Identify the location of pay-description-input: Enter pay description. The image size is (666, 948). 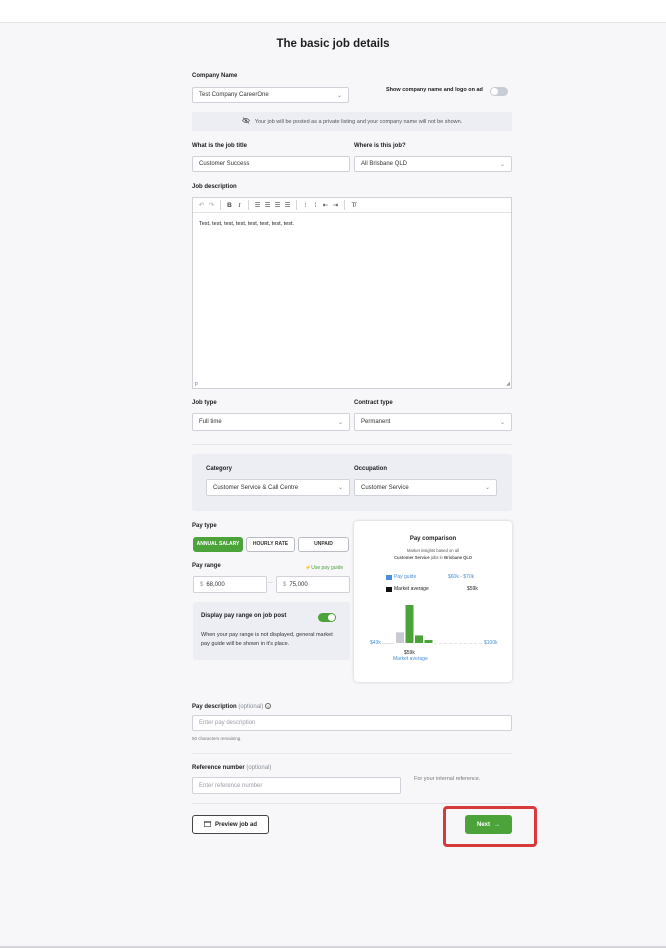
(352, 723).